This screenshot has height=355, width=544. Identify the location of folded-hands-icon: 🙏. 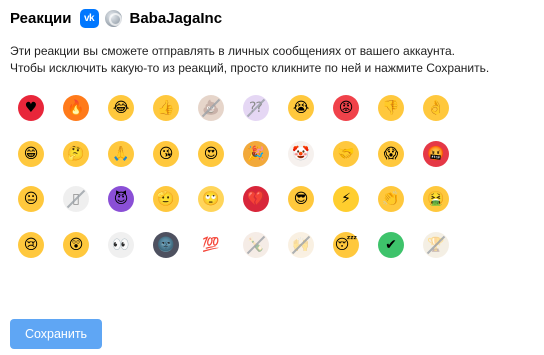
(121, 153).